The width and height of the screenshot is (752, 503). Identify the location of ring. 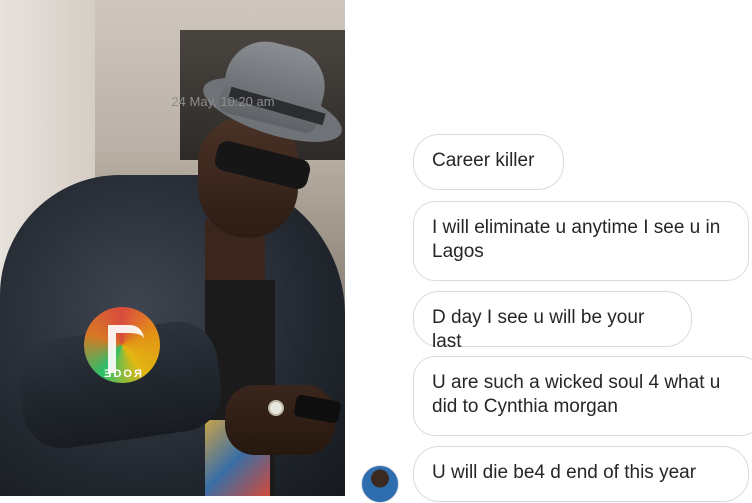
(276, 408).